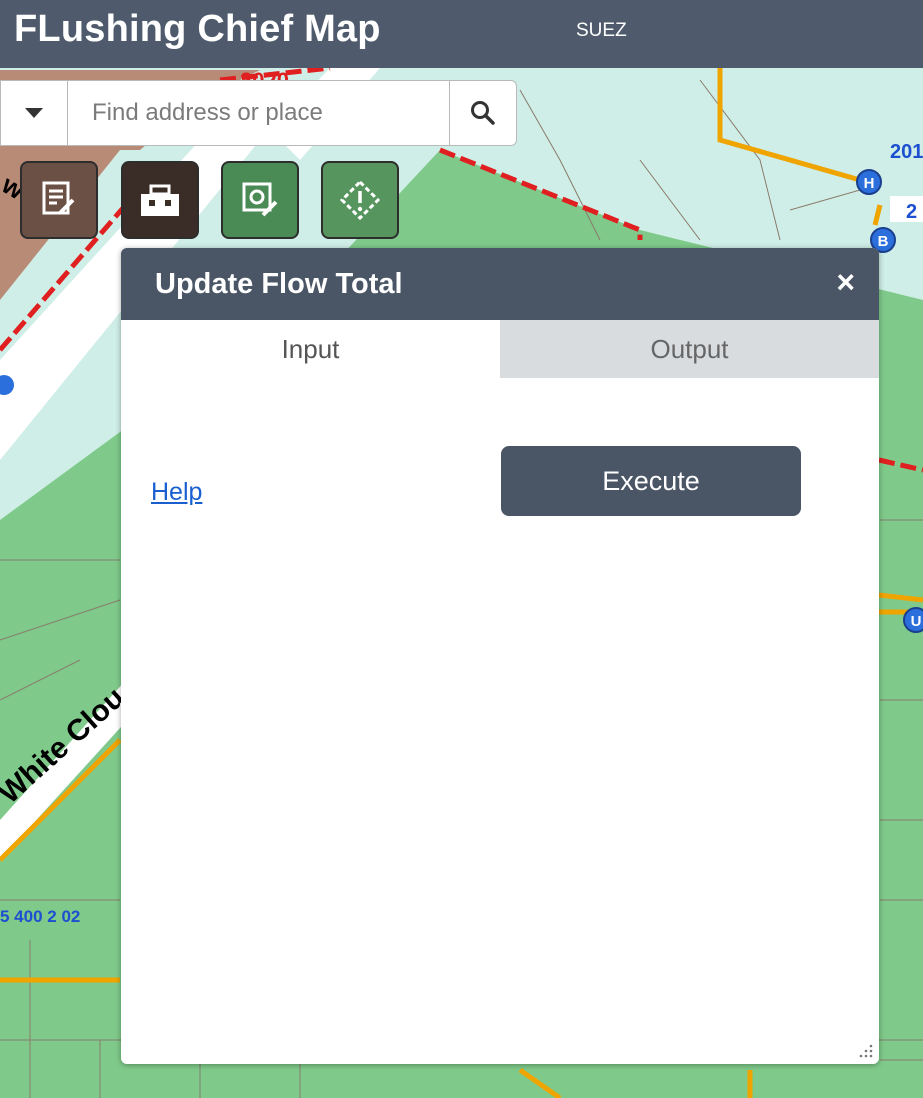 The image size is (923, 1098). I want to click on notes-tool-button, so click(59, 200).